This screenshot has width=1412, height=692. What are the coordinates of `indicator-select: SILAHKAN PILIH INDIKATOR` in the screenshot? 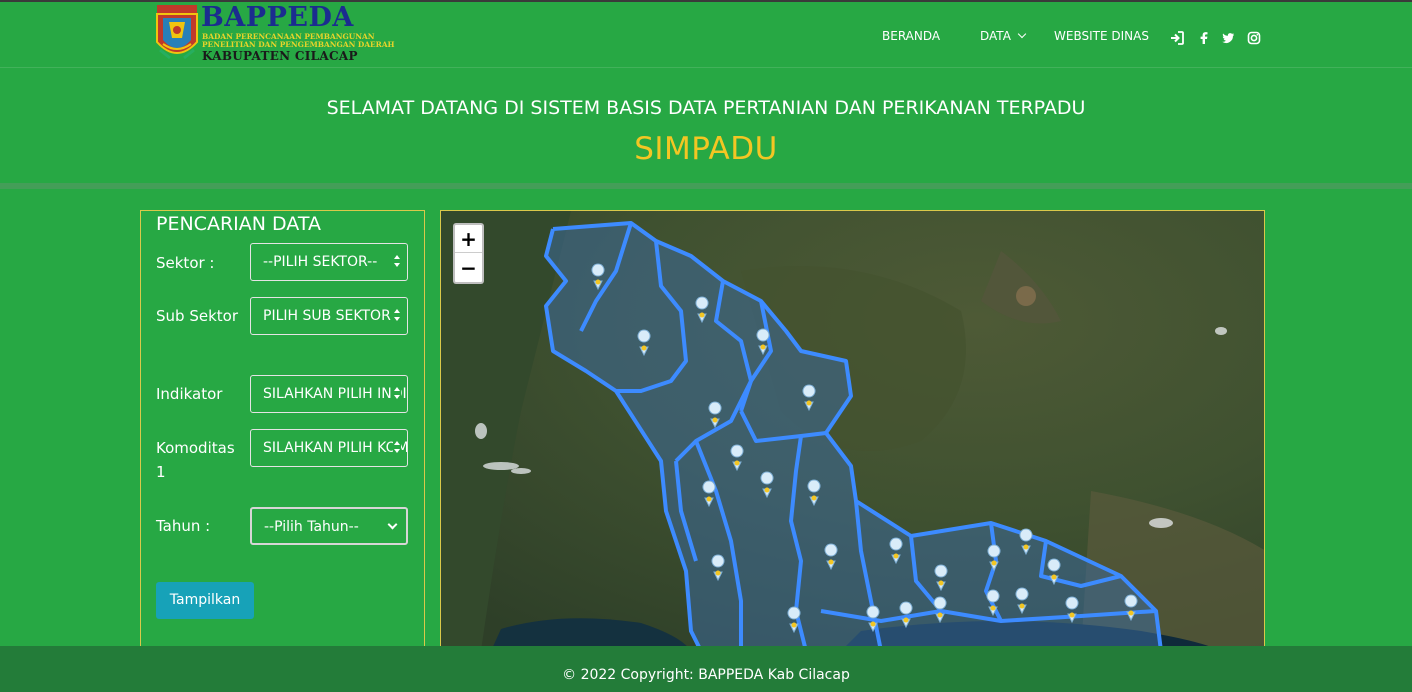 It's located at (329, 394).